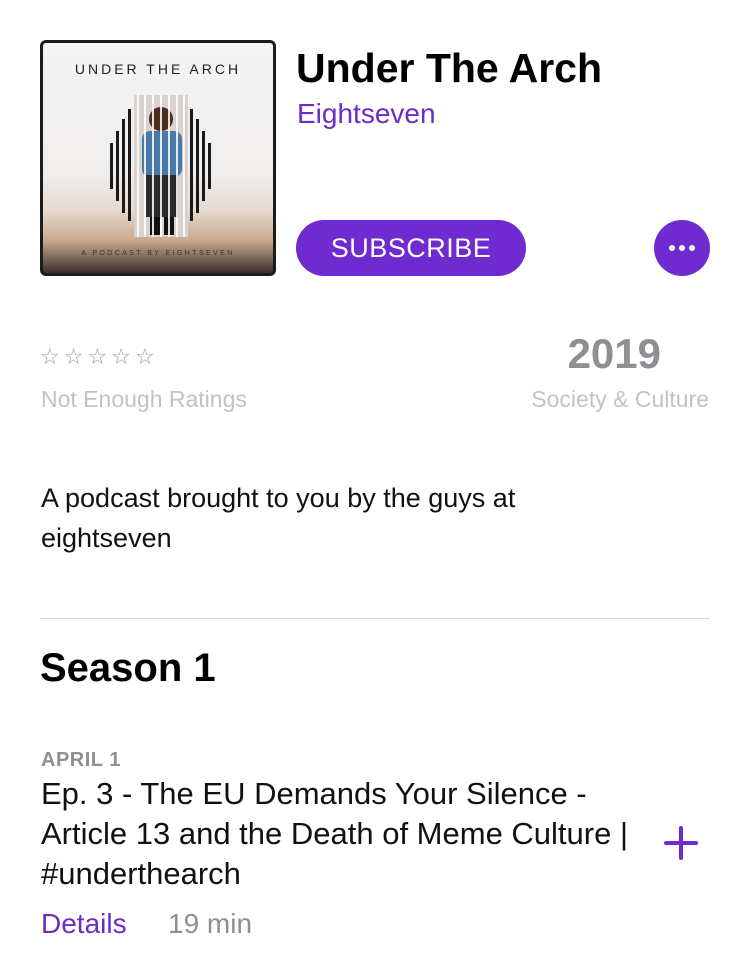 The image size is (750, 974). I want to click on plus-icon, so click(681, 843).